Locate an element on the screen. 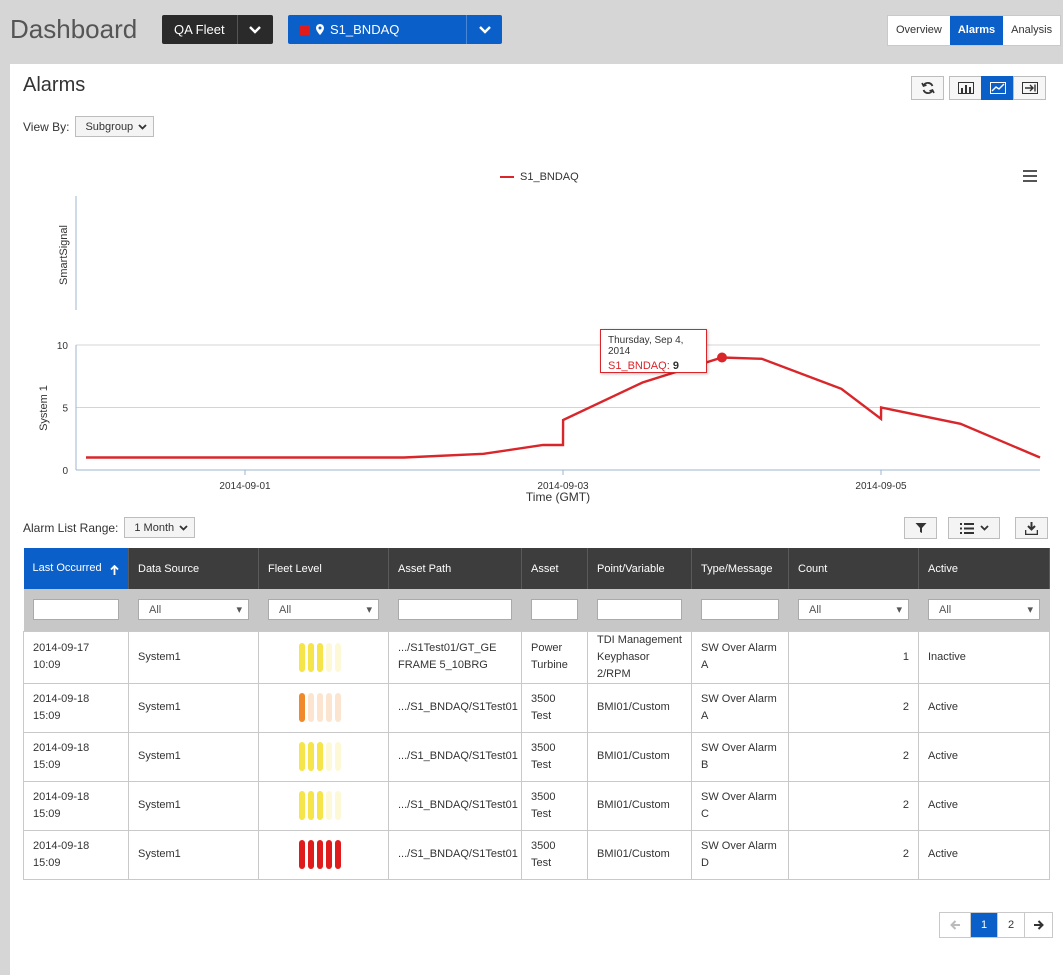 This screenshot has width=1063, height=975. hover-point is located at coordinates (722, 357).